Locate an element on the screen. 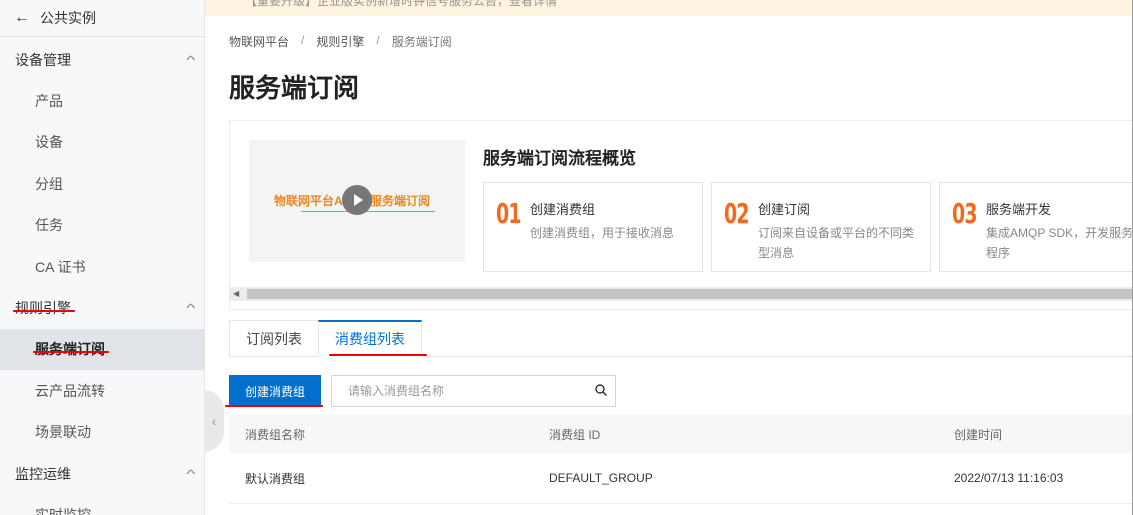 This screenshot has width=1133, height=515. sidebar-item-product: 产品 is located at coordinates (102, 101).